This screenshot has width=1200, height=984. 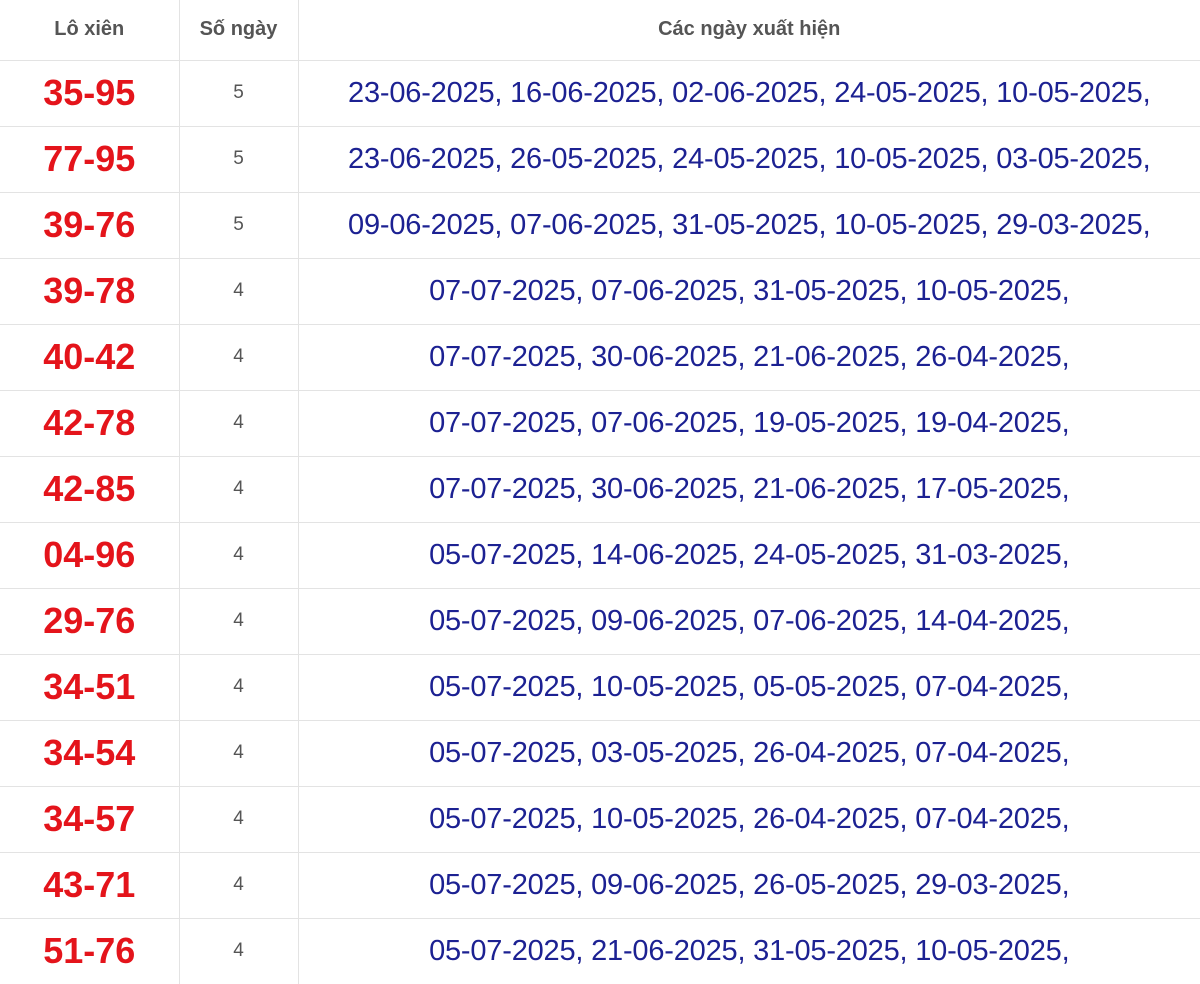 What do you see at coordinates (90, 30) in the screenshot?
I see `header-lo-xien: Lô xiên` at bounding box center [90, 30].